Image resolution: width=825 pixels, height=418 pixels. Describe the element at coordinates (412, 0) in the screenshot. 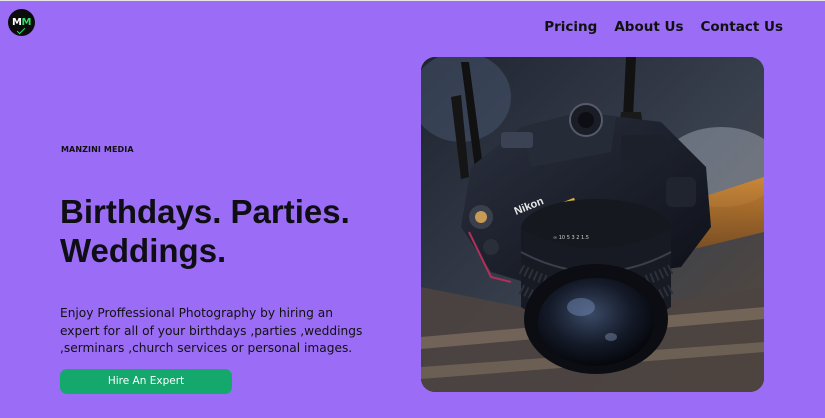

I see `top-divider` at that location.